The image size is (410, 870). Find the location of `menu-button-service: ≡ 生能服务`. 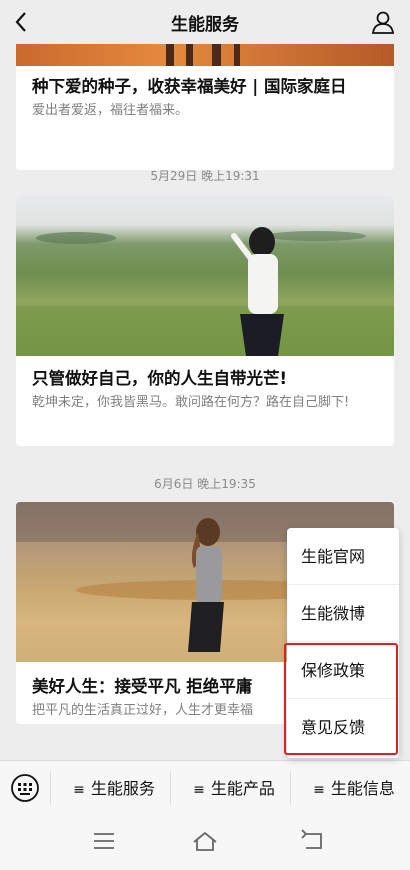

menu-button-service: ≡ 生能服务 is located at coordinates (114, 787).